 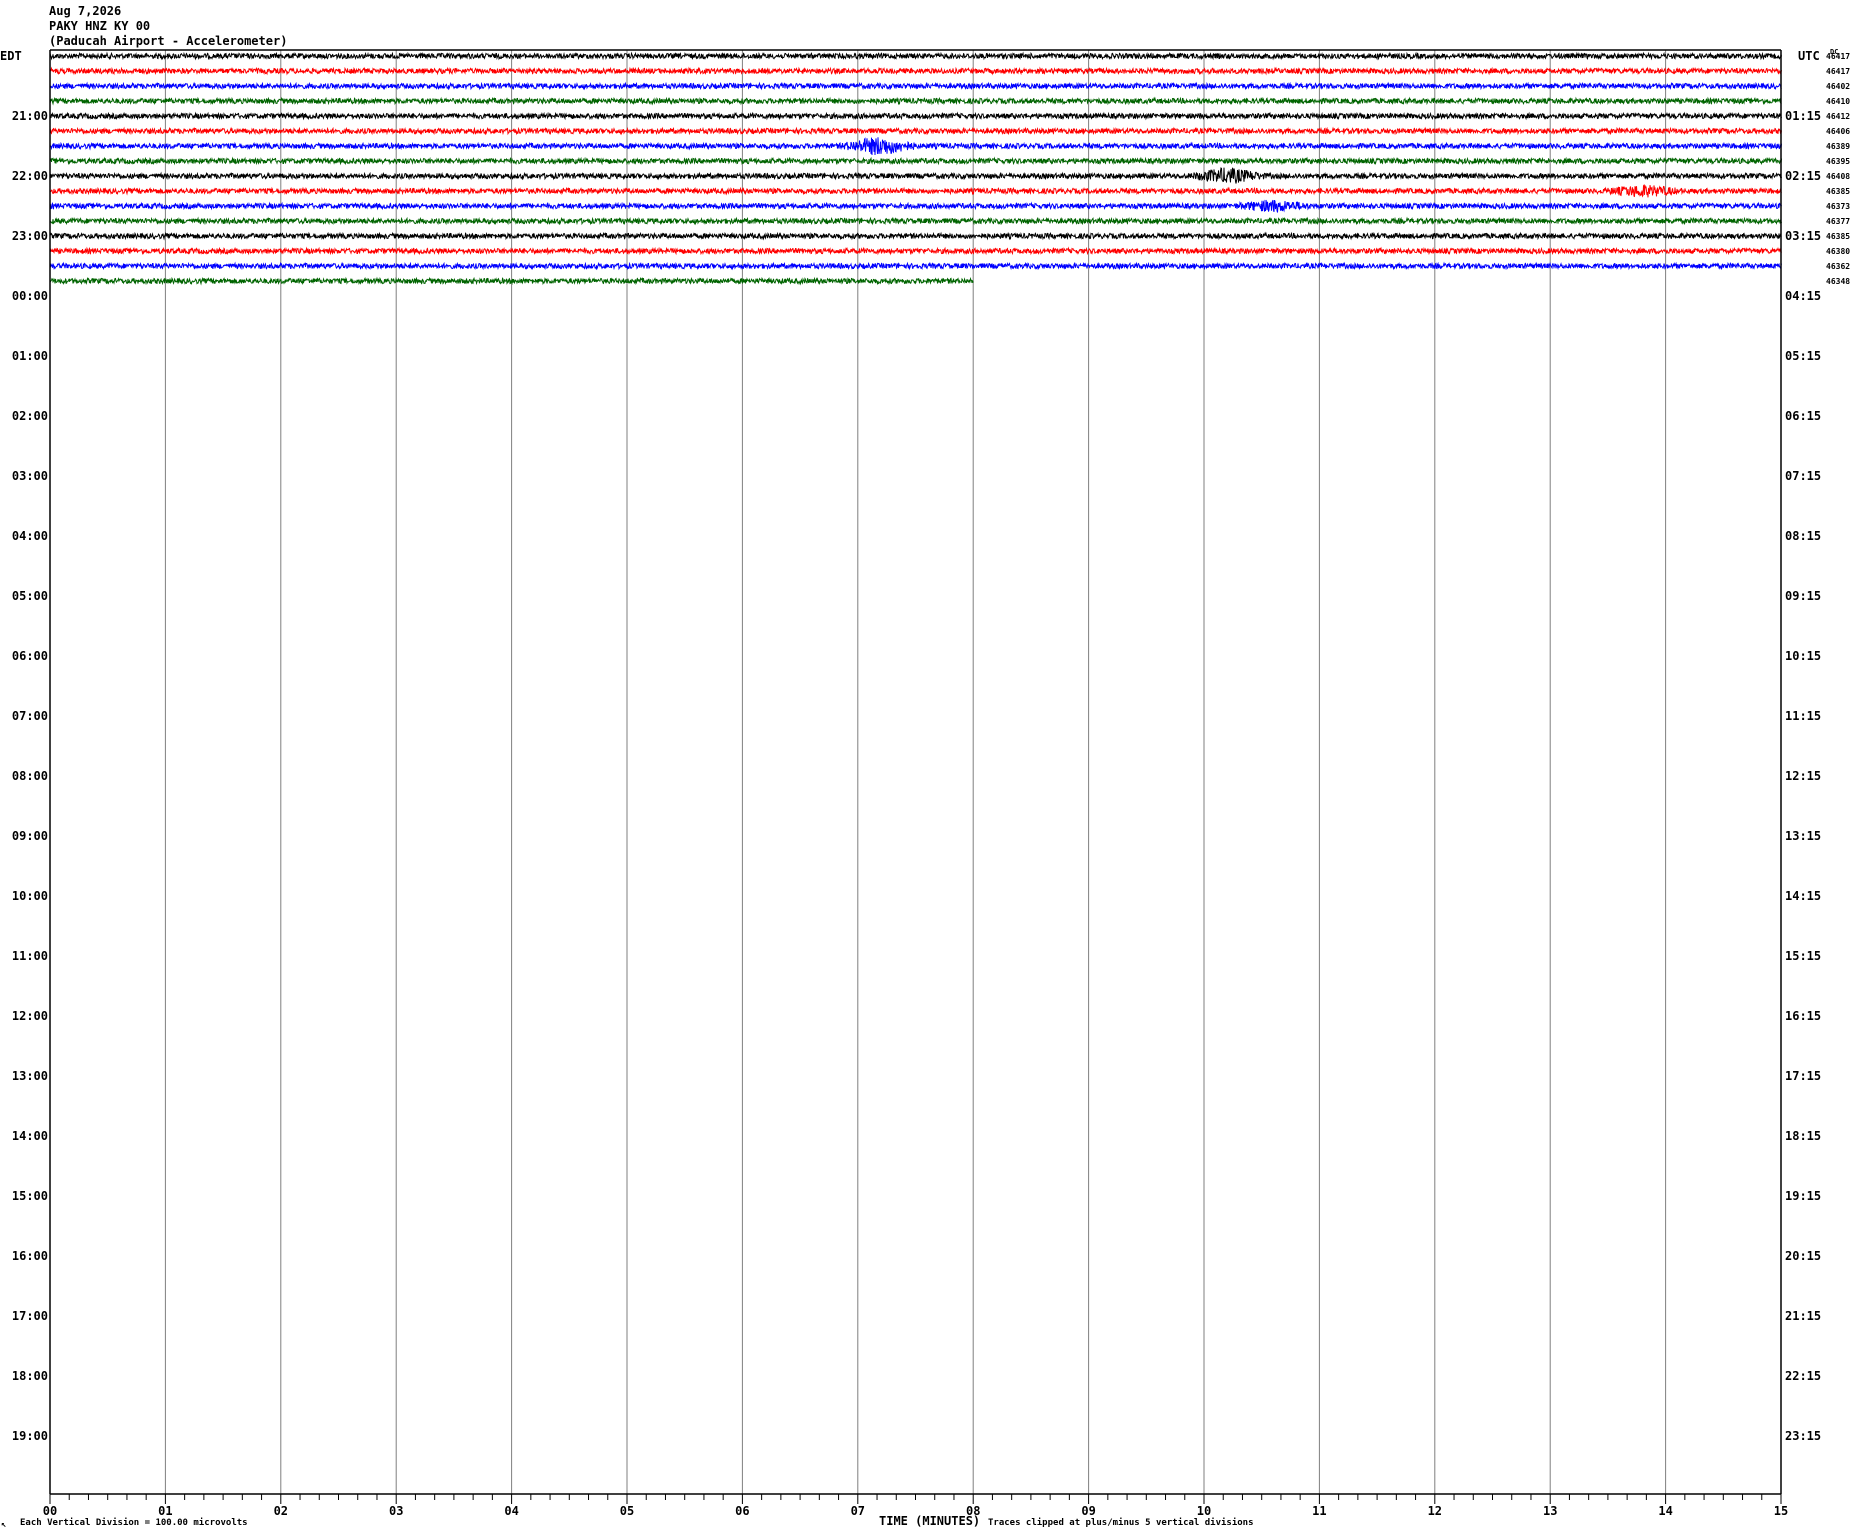 What do you see at coordinates (11, 56) in the screenshot?
I see `left-timezone-label: EDT` at bounding box center [11, 56].